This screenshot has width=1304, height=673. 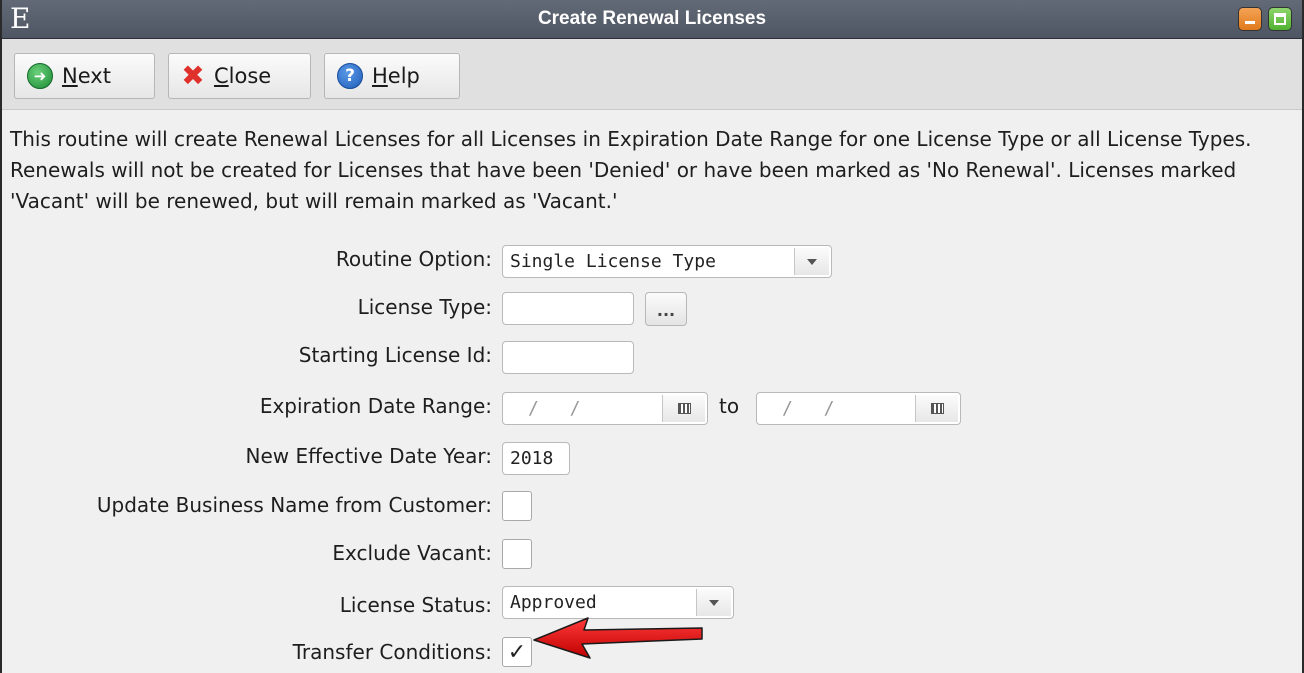 What do you see at coordinates (412, 553) in the screenshot?
I see `exclude-vacant-label: Exclude Vacant:` at bounding box center [412, 553].